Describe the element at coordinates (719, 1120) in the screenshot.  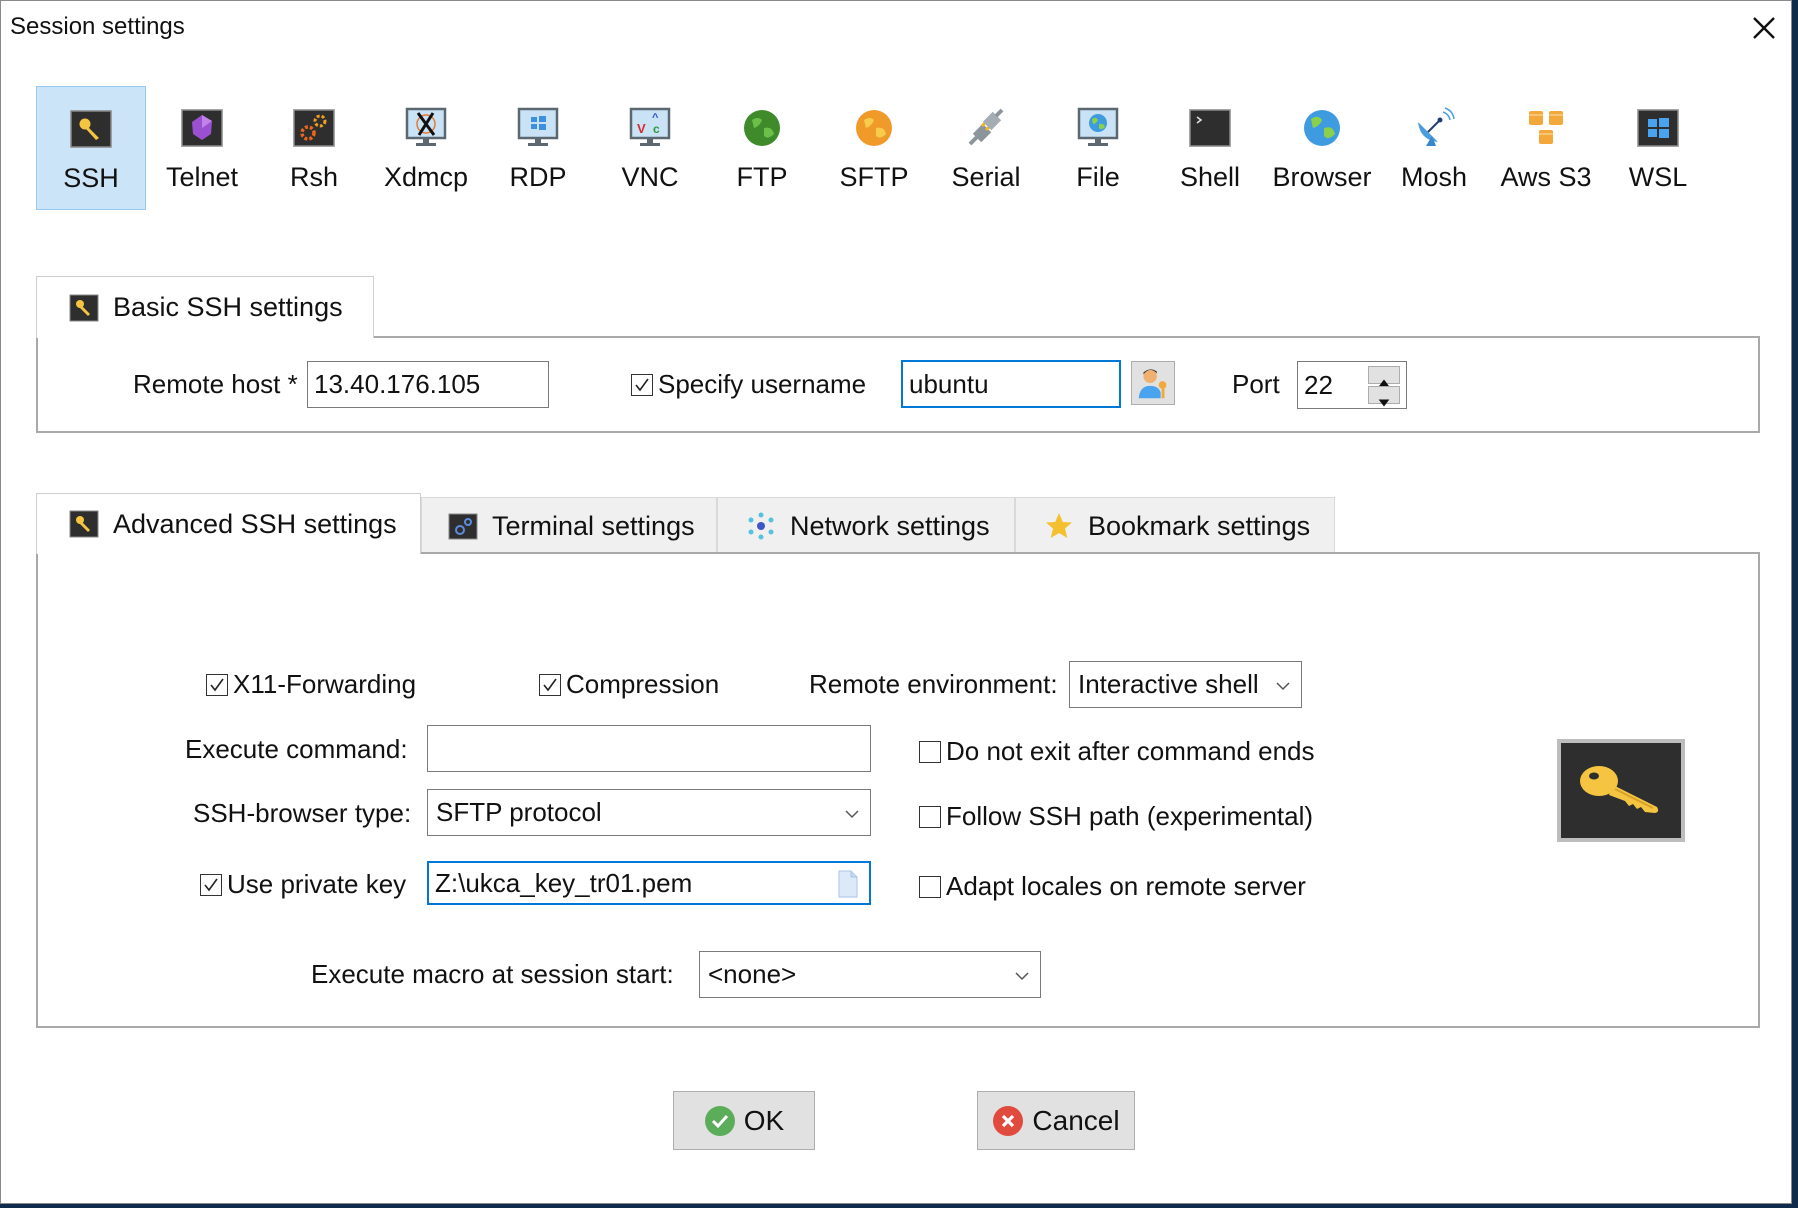
I see `checkmark-circle-icon` at that location.